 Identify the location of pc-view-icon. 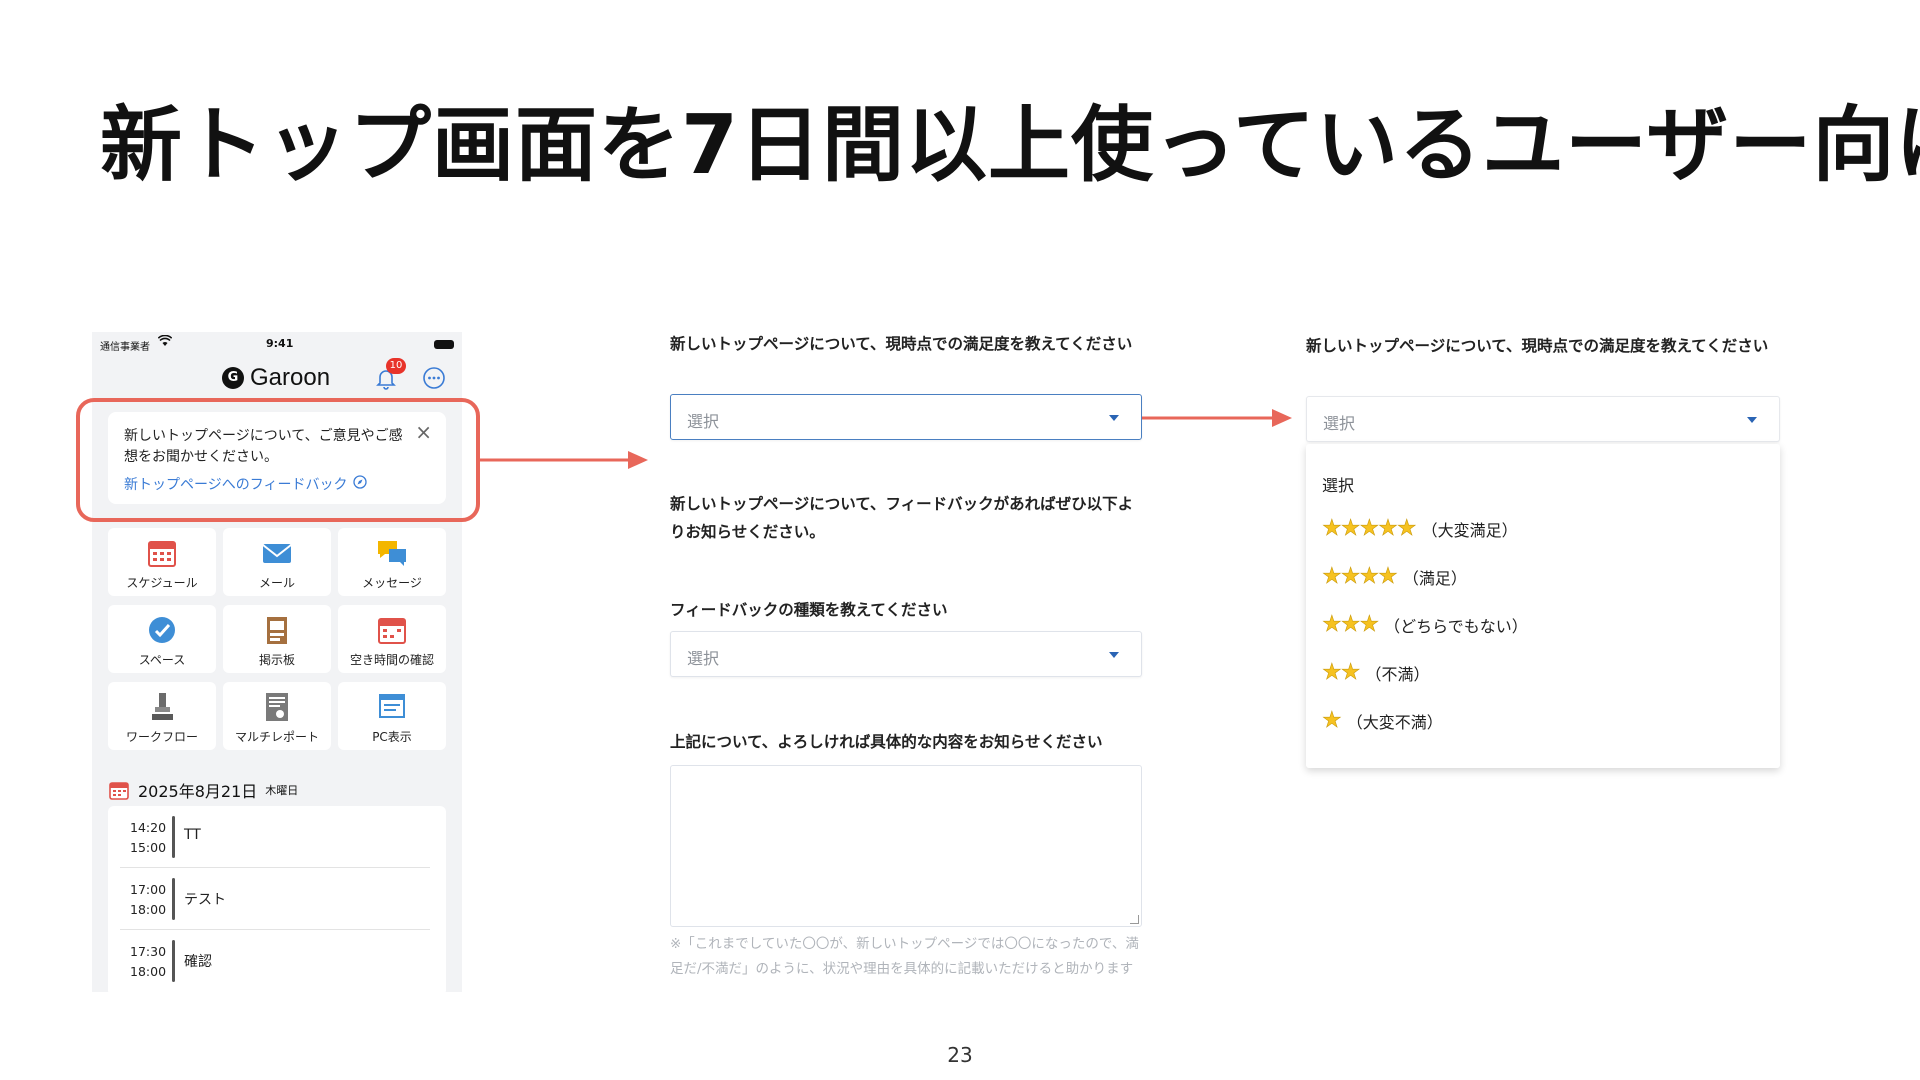
(392, 706).